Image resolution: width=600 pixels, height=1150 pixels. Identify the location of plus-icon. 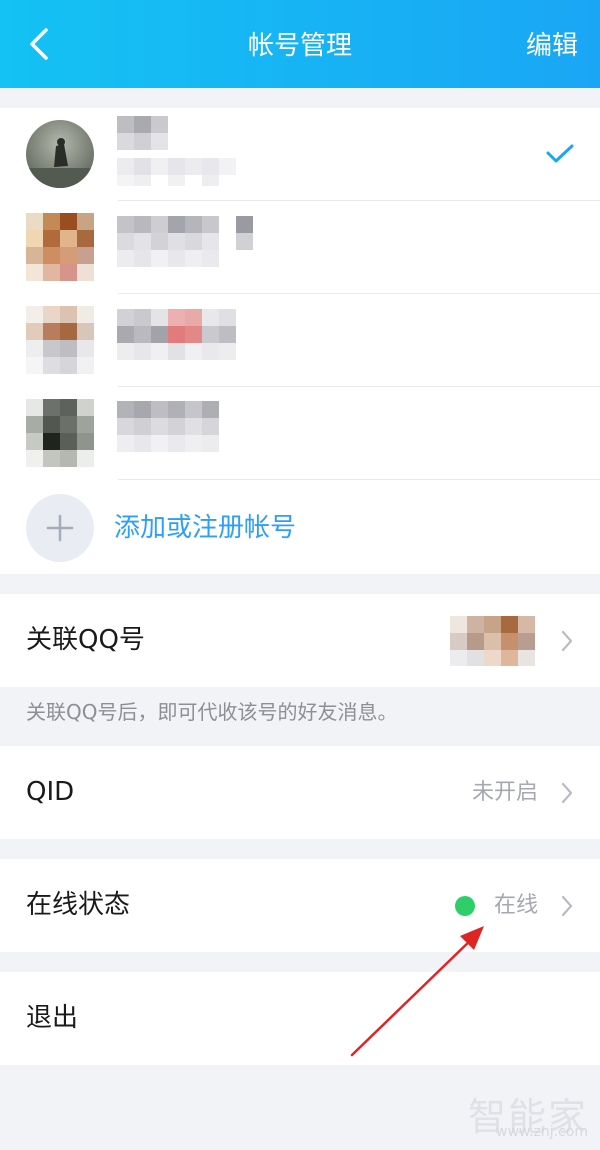
(60, 528).